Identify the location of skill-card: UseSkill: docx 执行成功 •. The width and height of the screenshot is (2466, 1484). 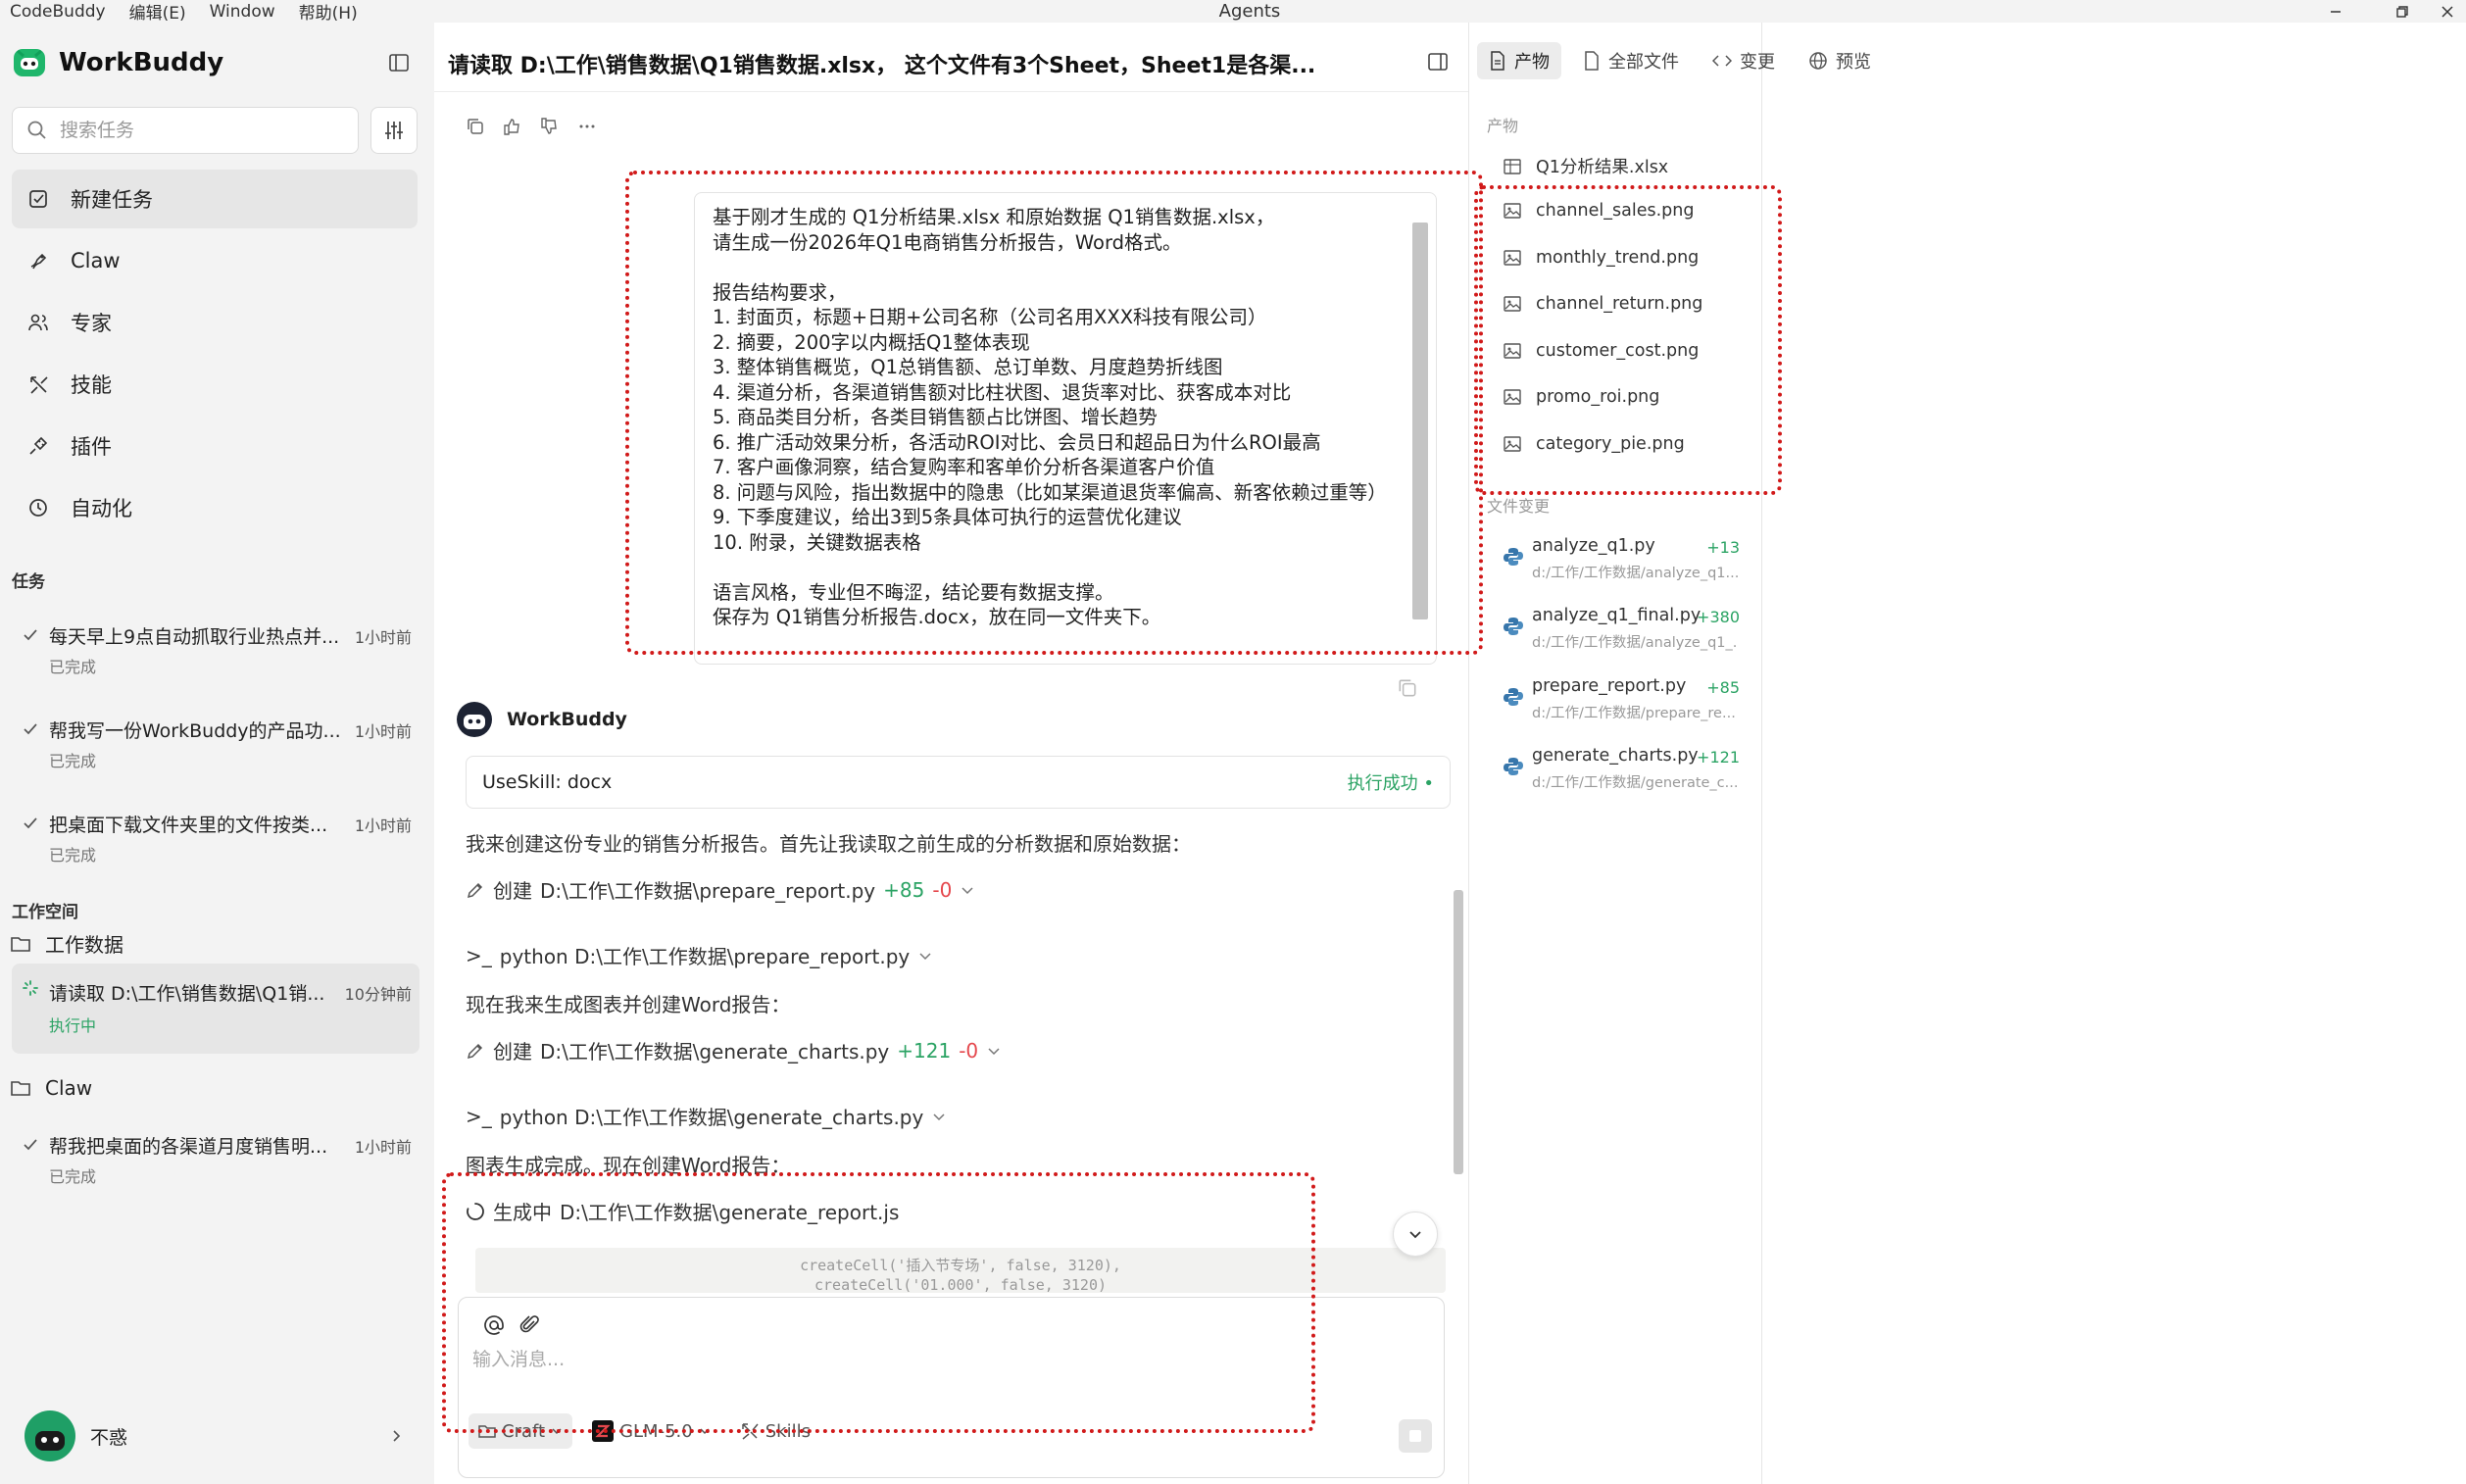
(958, 782).